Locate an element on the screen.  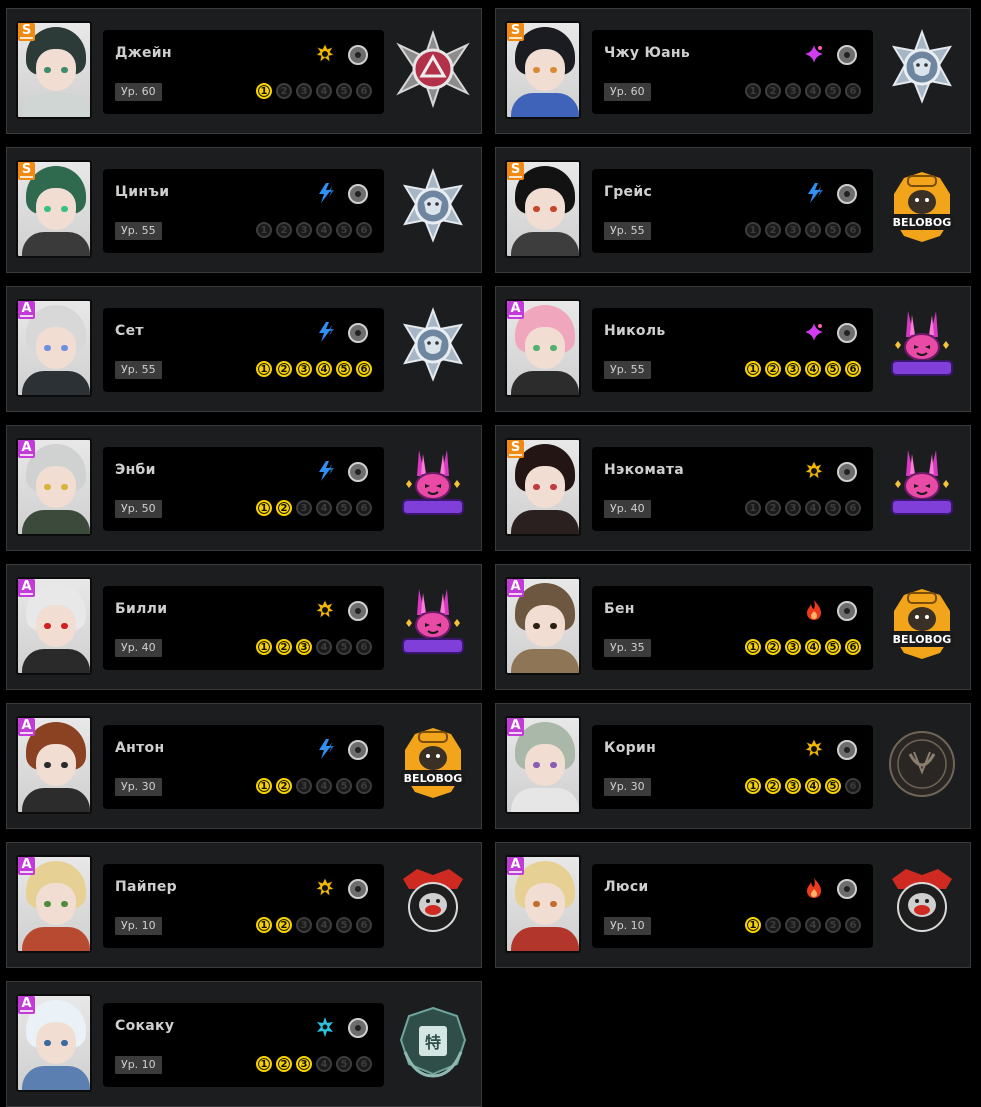
agent-name: Корин is located at coordinates (630, 748).